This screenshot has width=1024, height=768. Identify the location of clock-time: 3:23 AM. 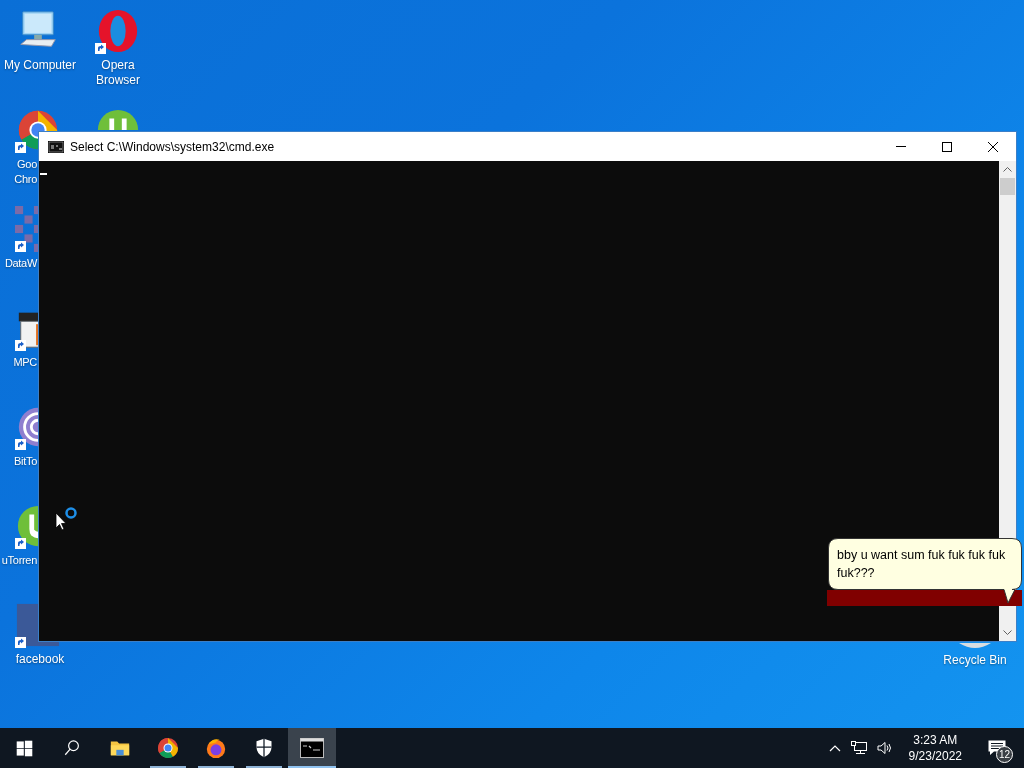
(935, 740).